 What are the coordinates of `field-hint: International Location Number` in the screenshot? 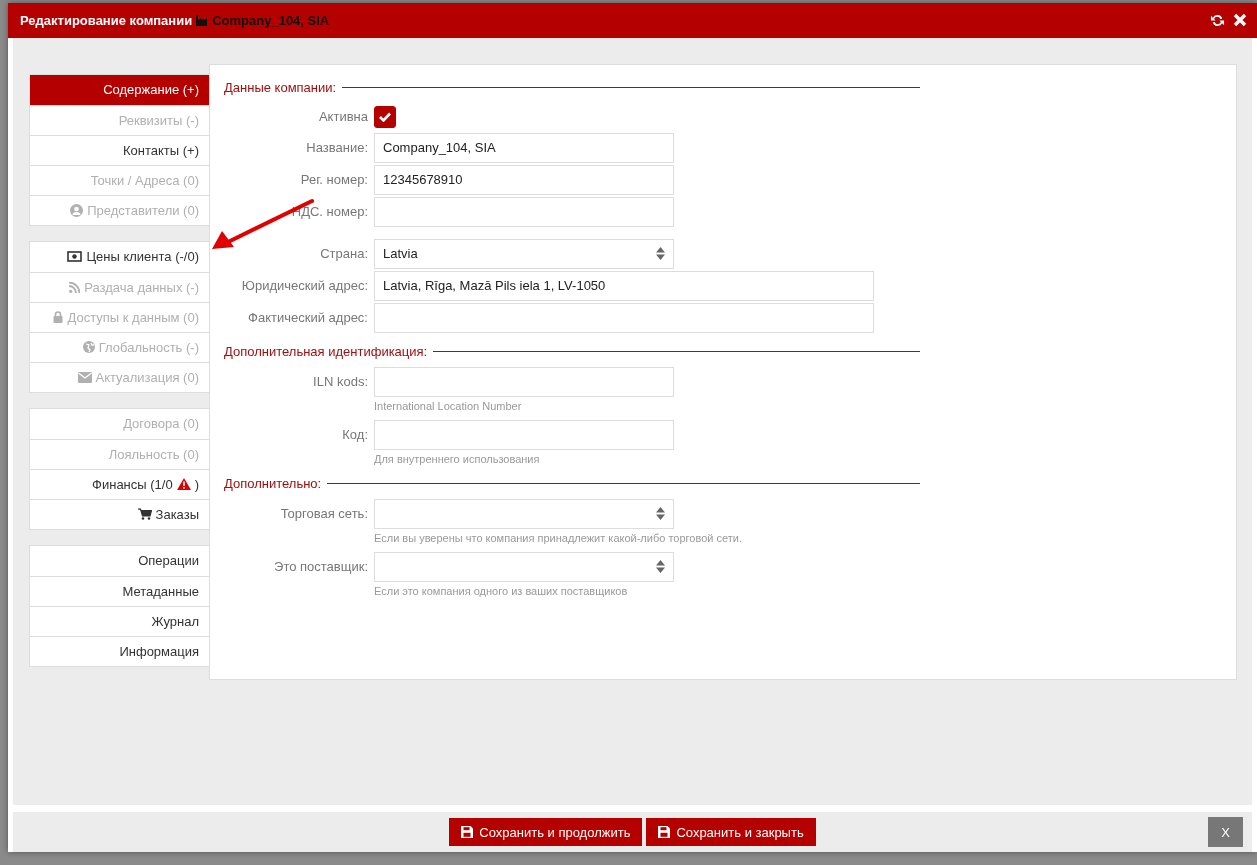 It's located at (448, 405).